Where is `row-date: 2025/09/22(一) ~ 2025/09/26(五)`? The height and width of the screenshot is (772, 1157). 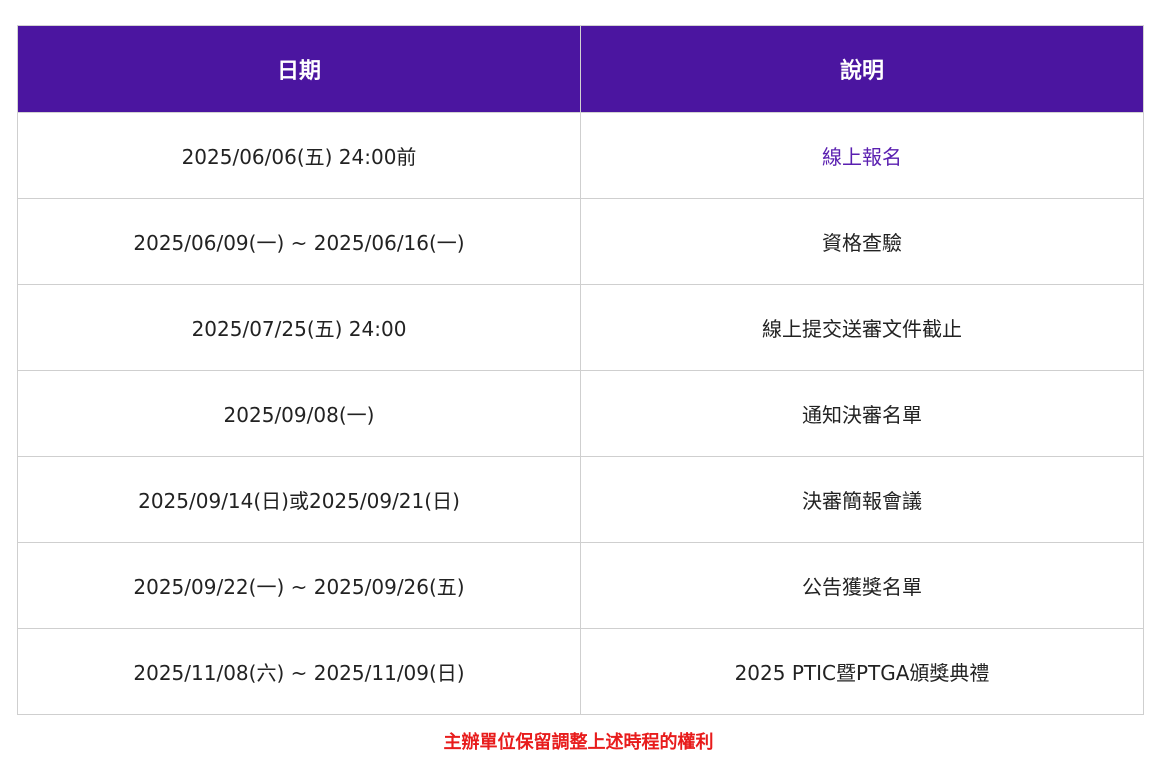 row-date: 2025/09/22(一) ~ 2025/09/26(五) is located at coordinates (299, 585).